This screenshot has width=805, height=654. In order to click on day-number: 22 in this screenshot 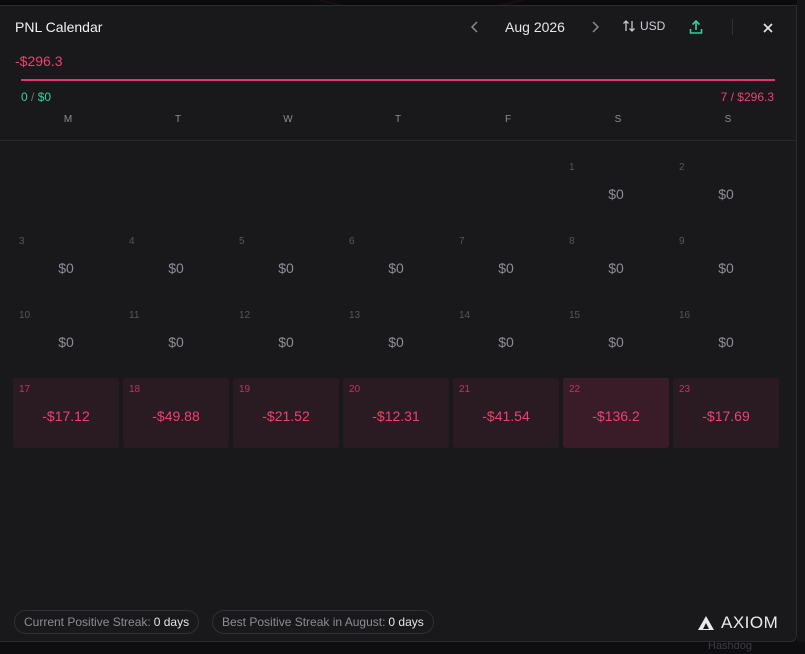, I will do `click(575, 389)`.